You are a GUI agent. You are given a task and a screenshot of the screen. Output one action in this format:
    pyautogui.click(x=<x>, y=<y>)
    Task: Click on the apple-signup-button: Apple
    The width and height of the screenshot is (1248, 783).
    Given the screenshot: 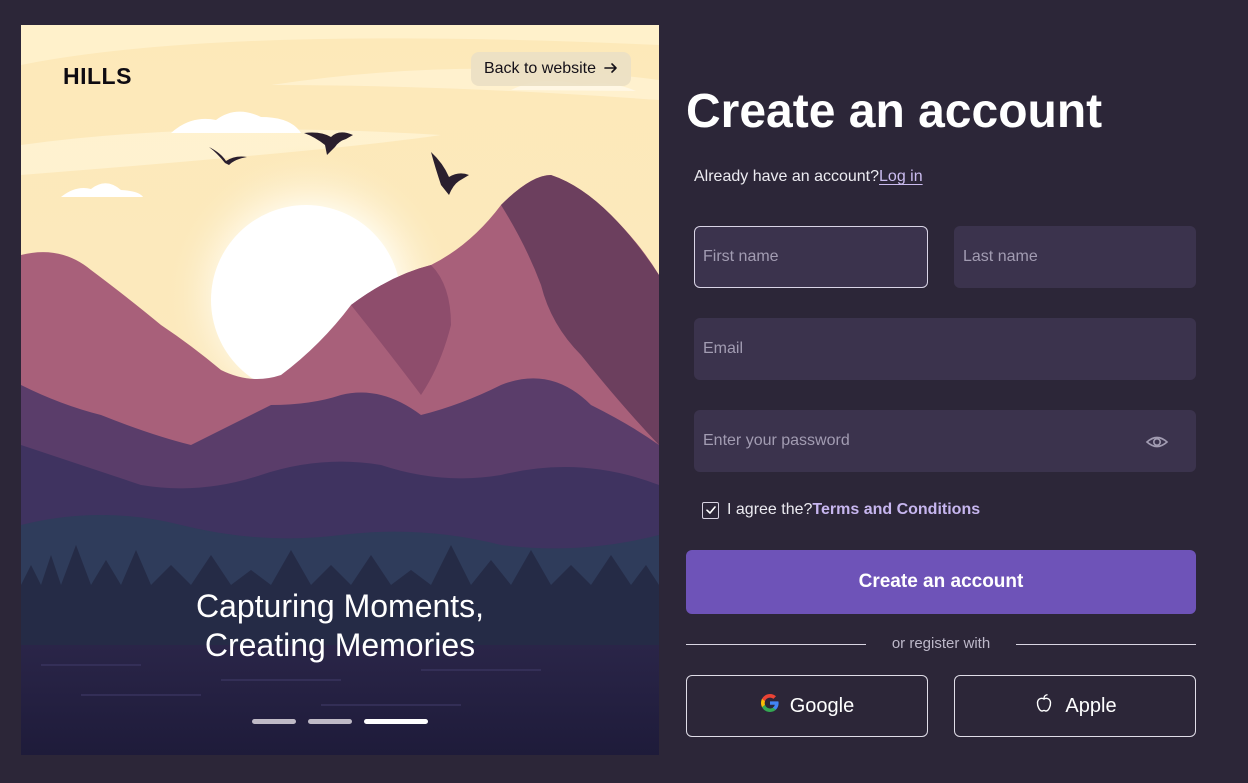 What is the action you would take?
    pyautogui.click(x=1075, y=706)
    